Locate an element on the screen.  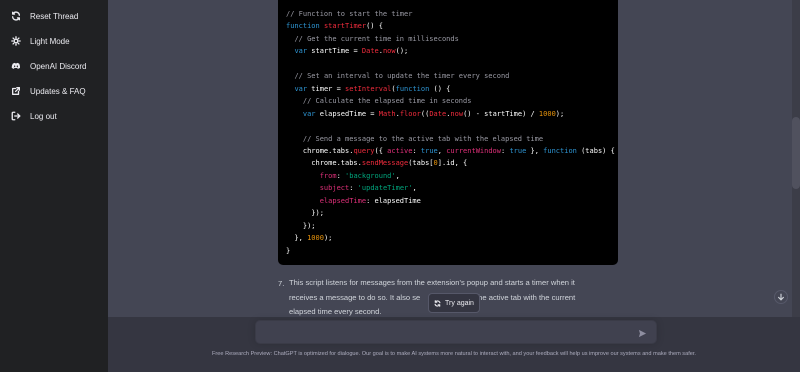
message-input-container is located at coordinates (456, 332).